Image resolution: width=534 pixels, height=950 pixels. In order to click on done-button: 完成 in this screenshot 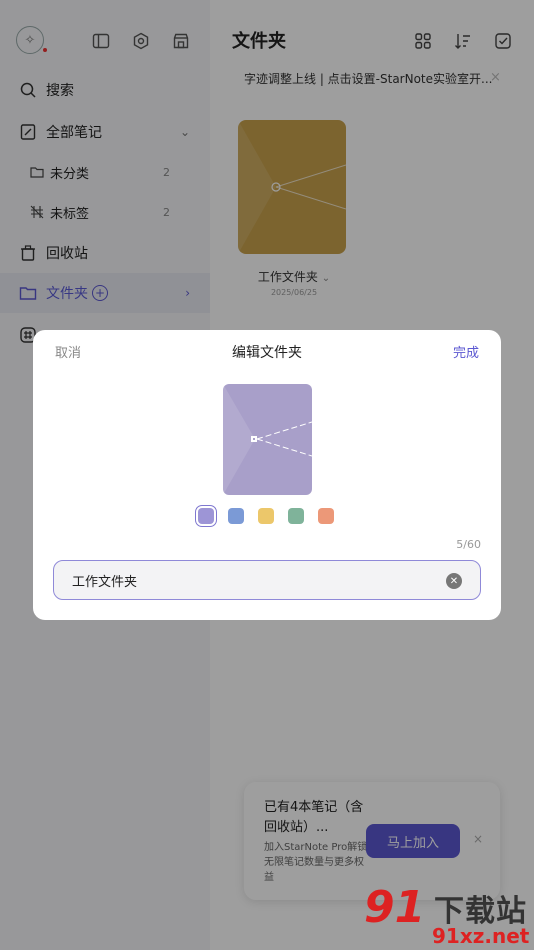, I will do `click(466, 351)`.